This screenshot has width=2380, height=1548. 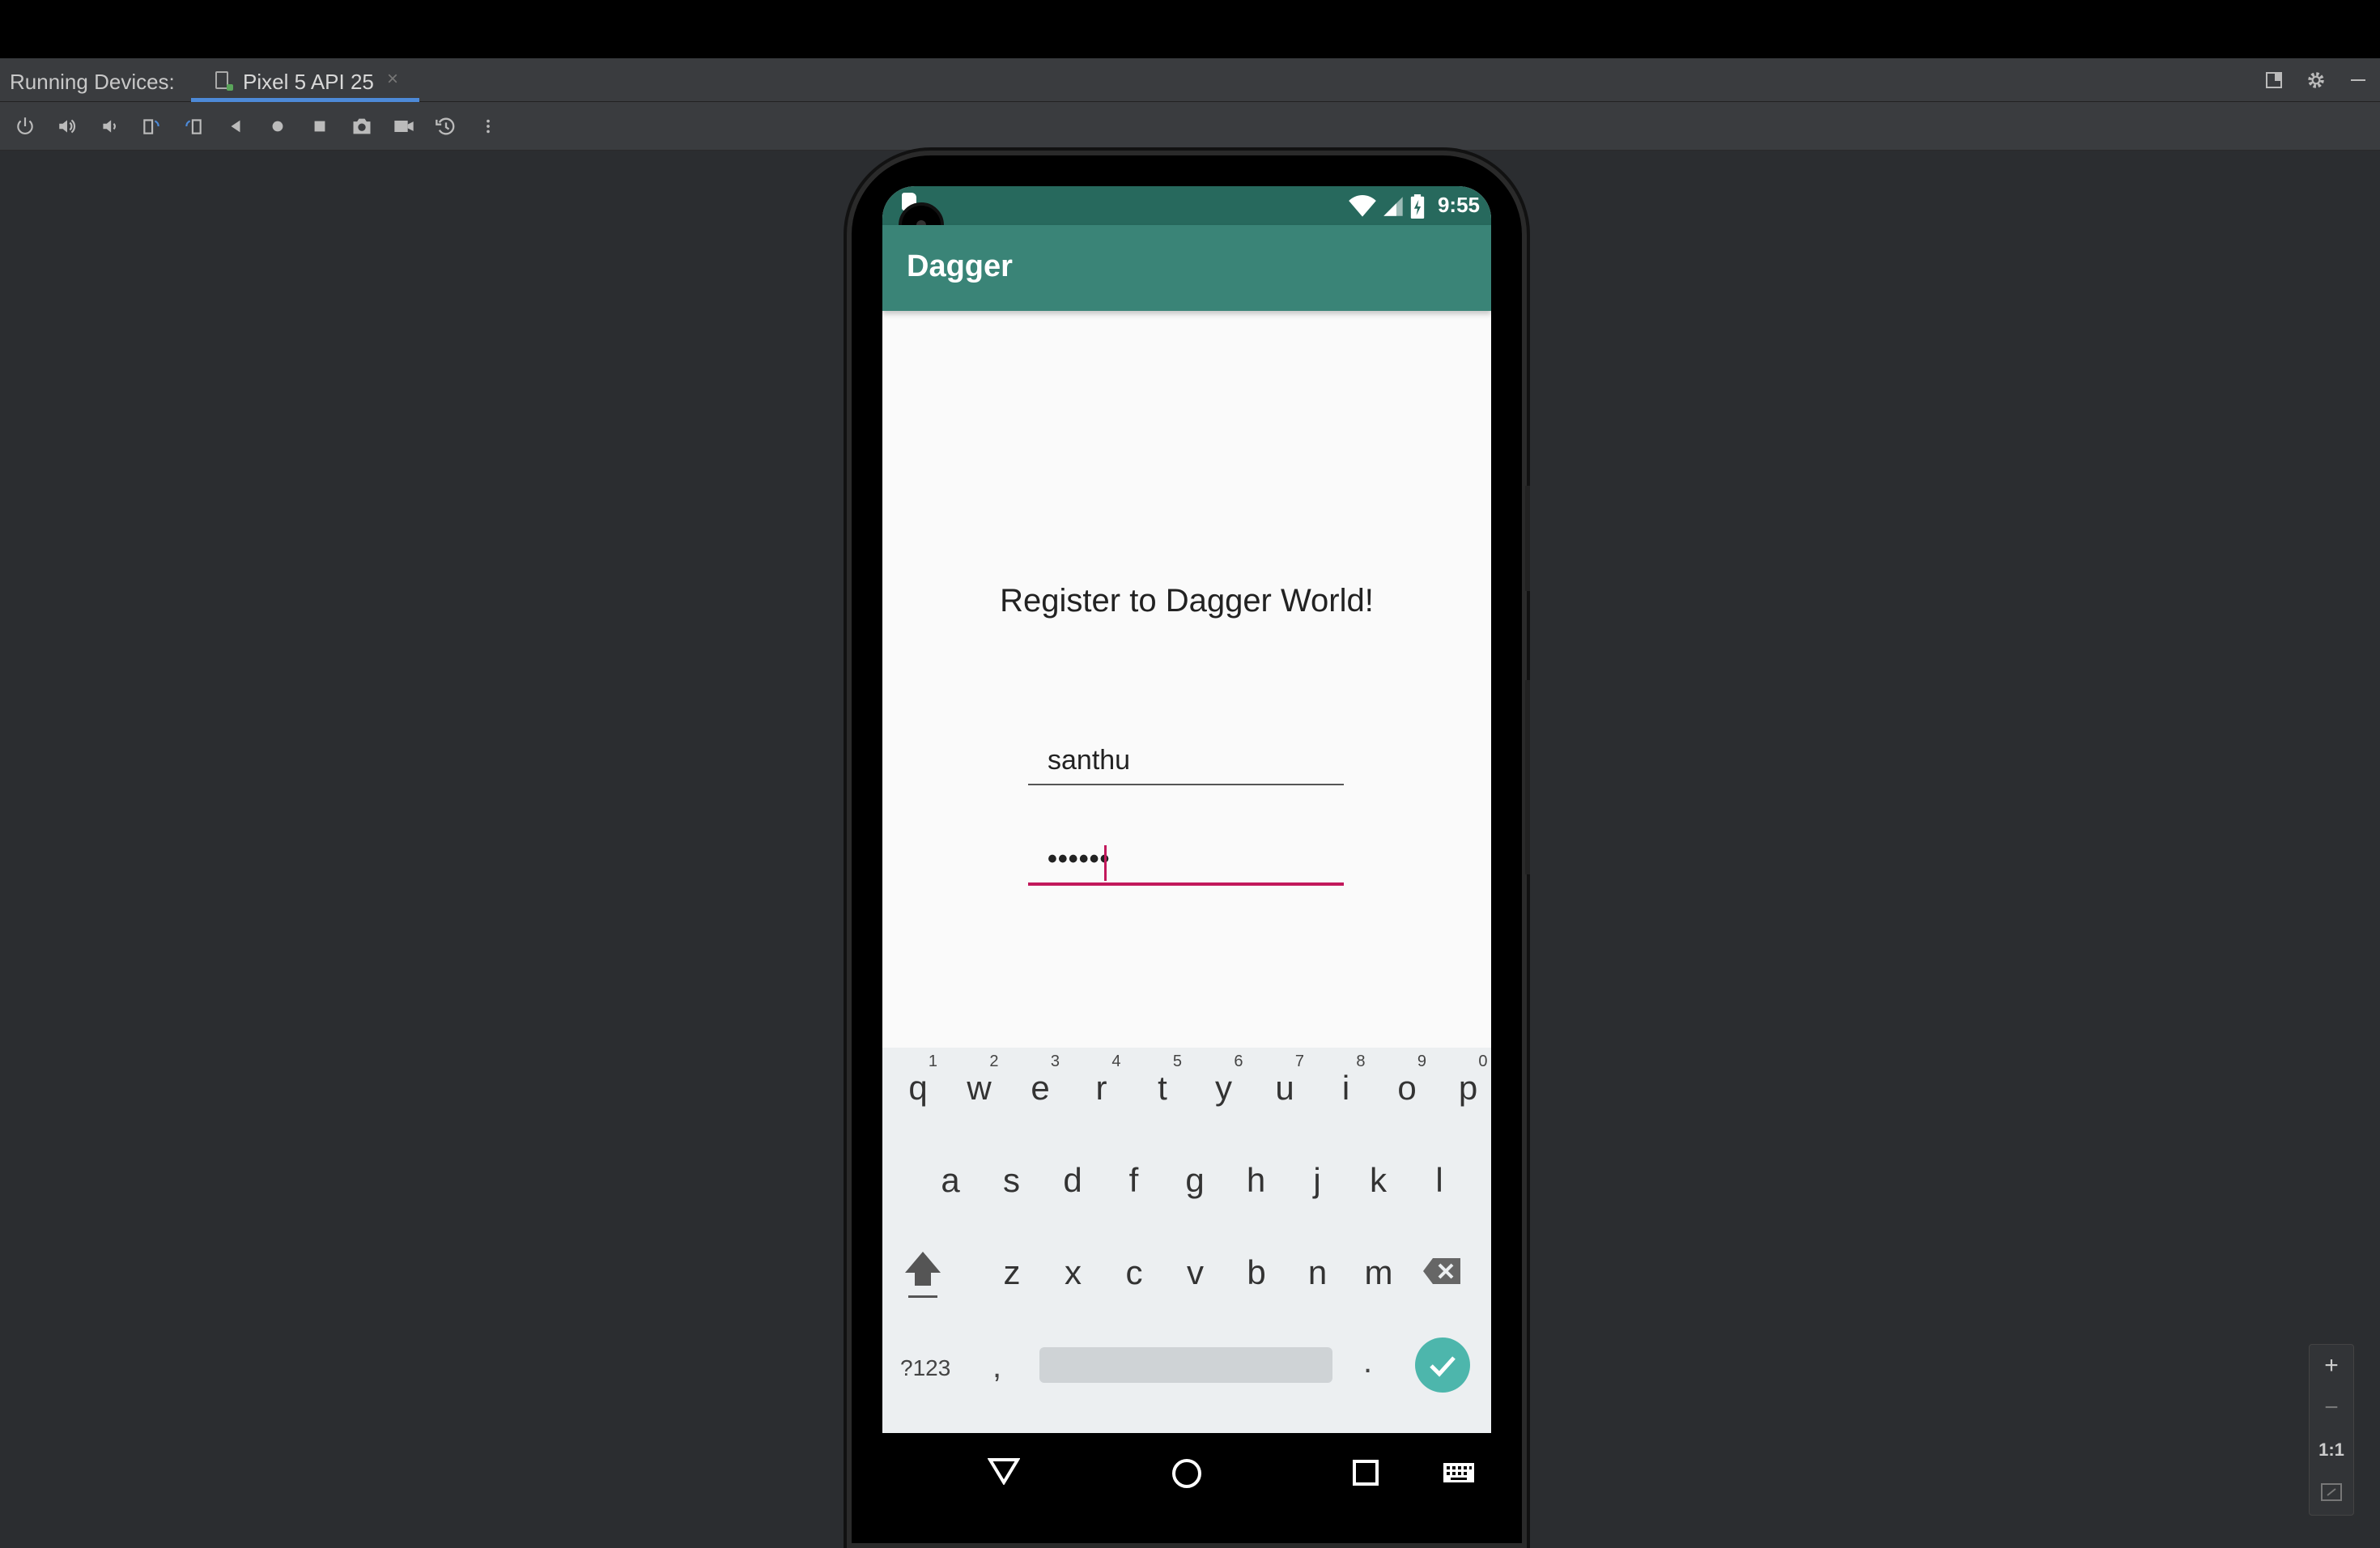 I want to click on key-l: l, so click(x=1439, y=1180).